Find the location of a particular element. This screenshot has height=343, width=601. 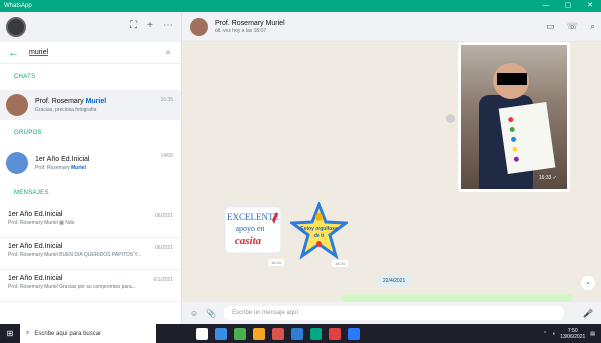

sticker-excelente: EXCELENTE apoyo en casita is located at coordinates (253, 230).